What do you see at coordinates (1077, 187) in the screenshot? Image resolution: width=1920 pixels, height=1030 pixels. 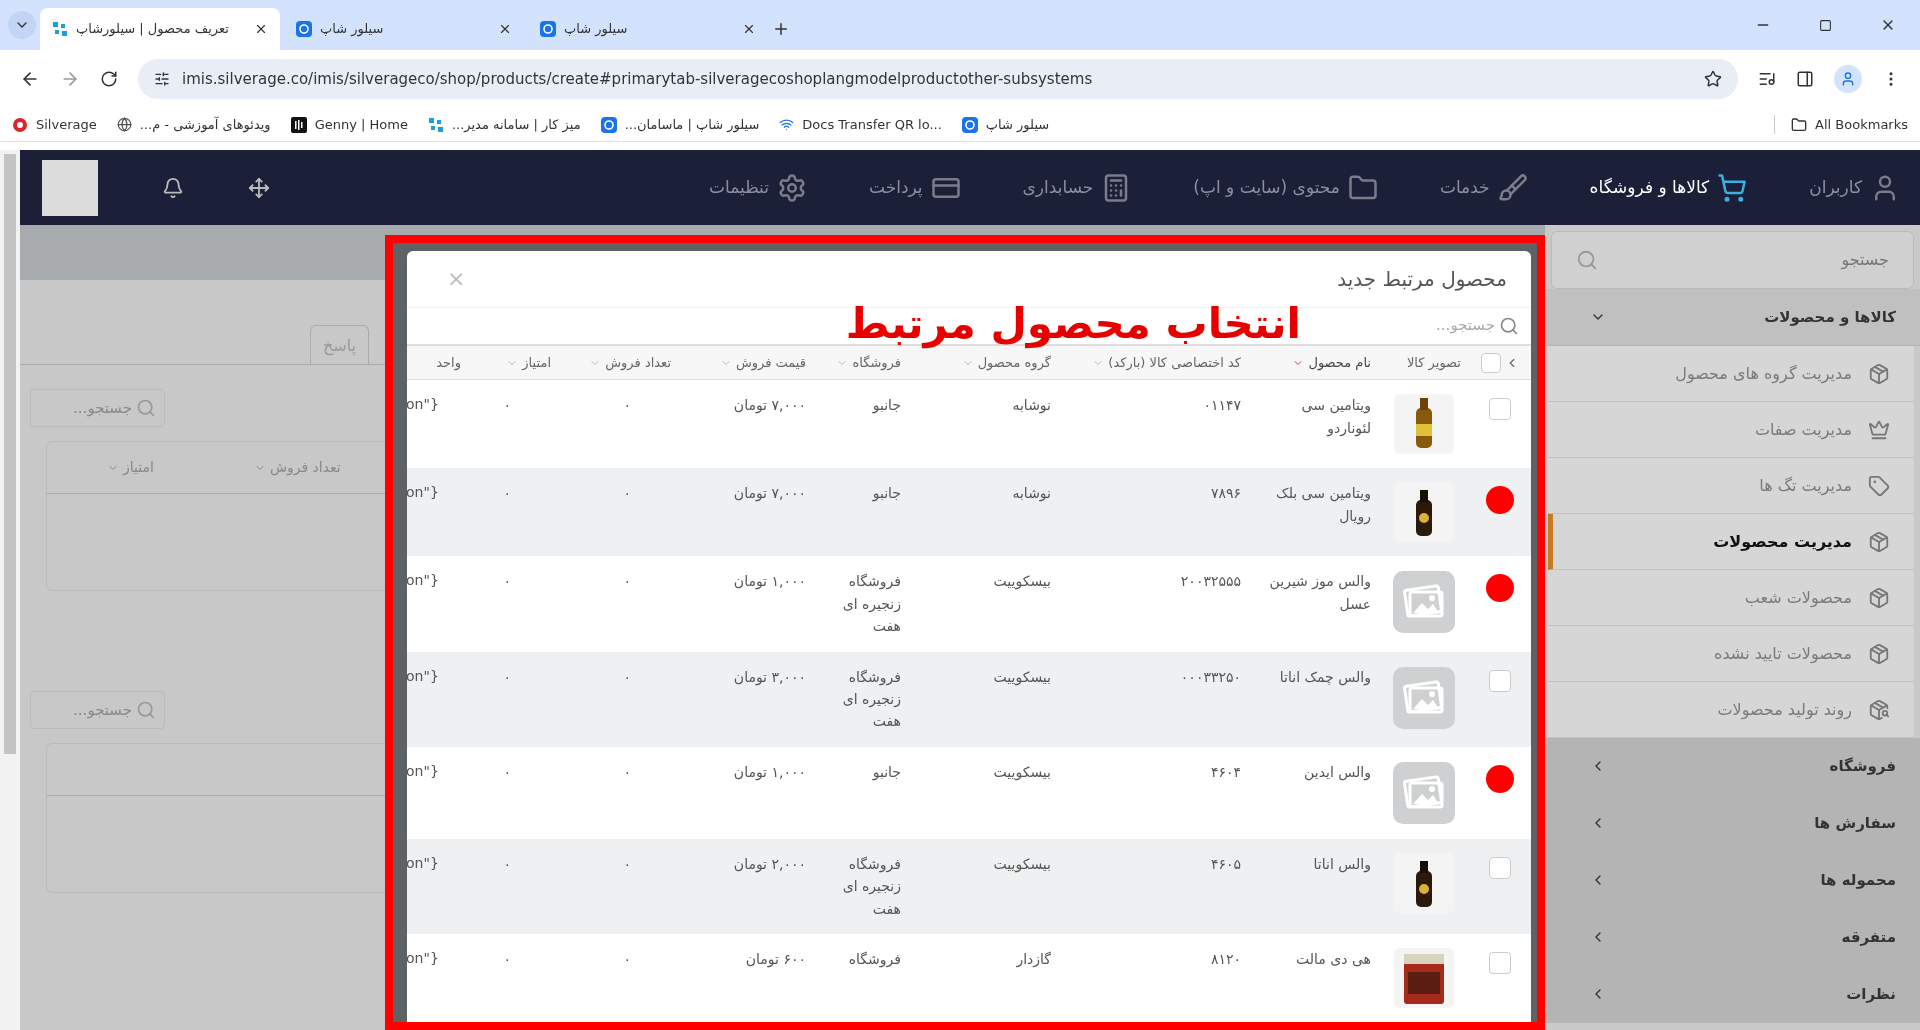 I see `nav-item: حسابداری` at bounding box center [1077, 187].